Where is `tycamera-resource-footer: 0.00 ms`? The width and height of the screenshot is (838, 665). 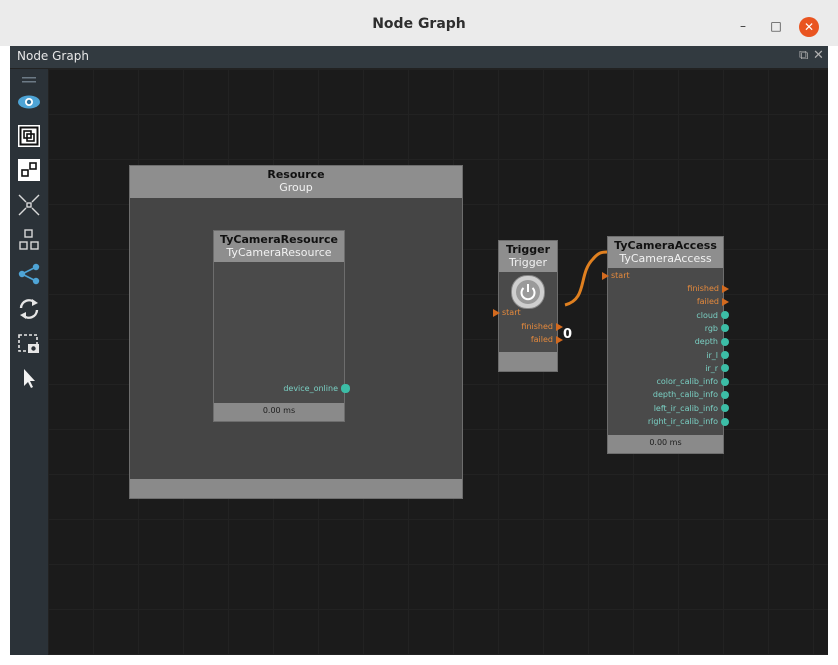 tycamera-resource-footer: 0.00 ms is located at coordinates (279, 412).